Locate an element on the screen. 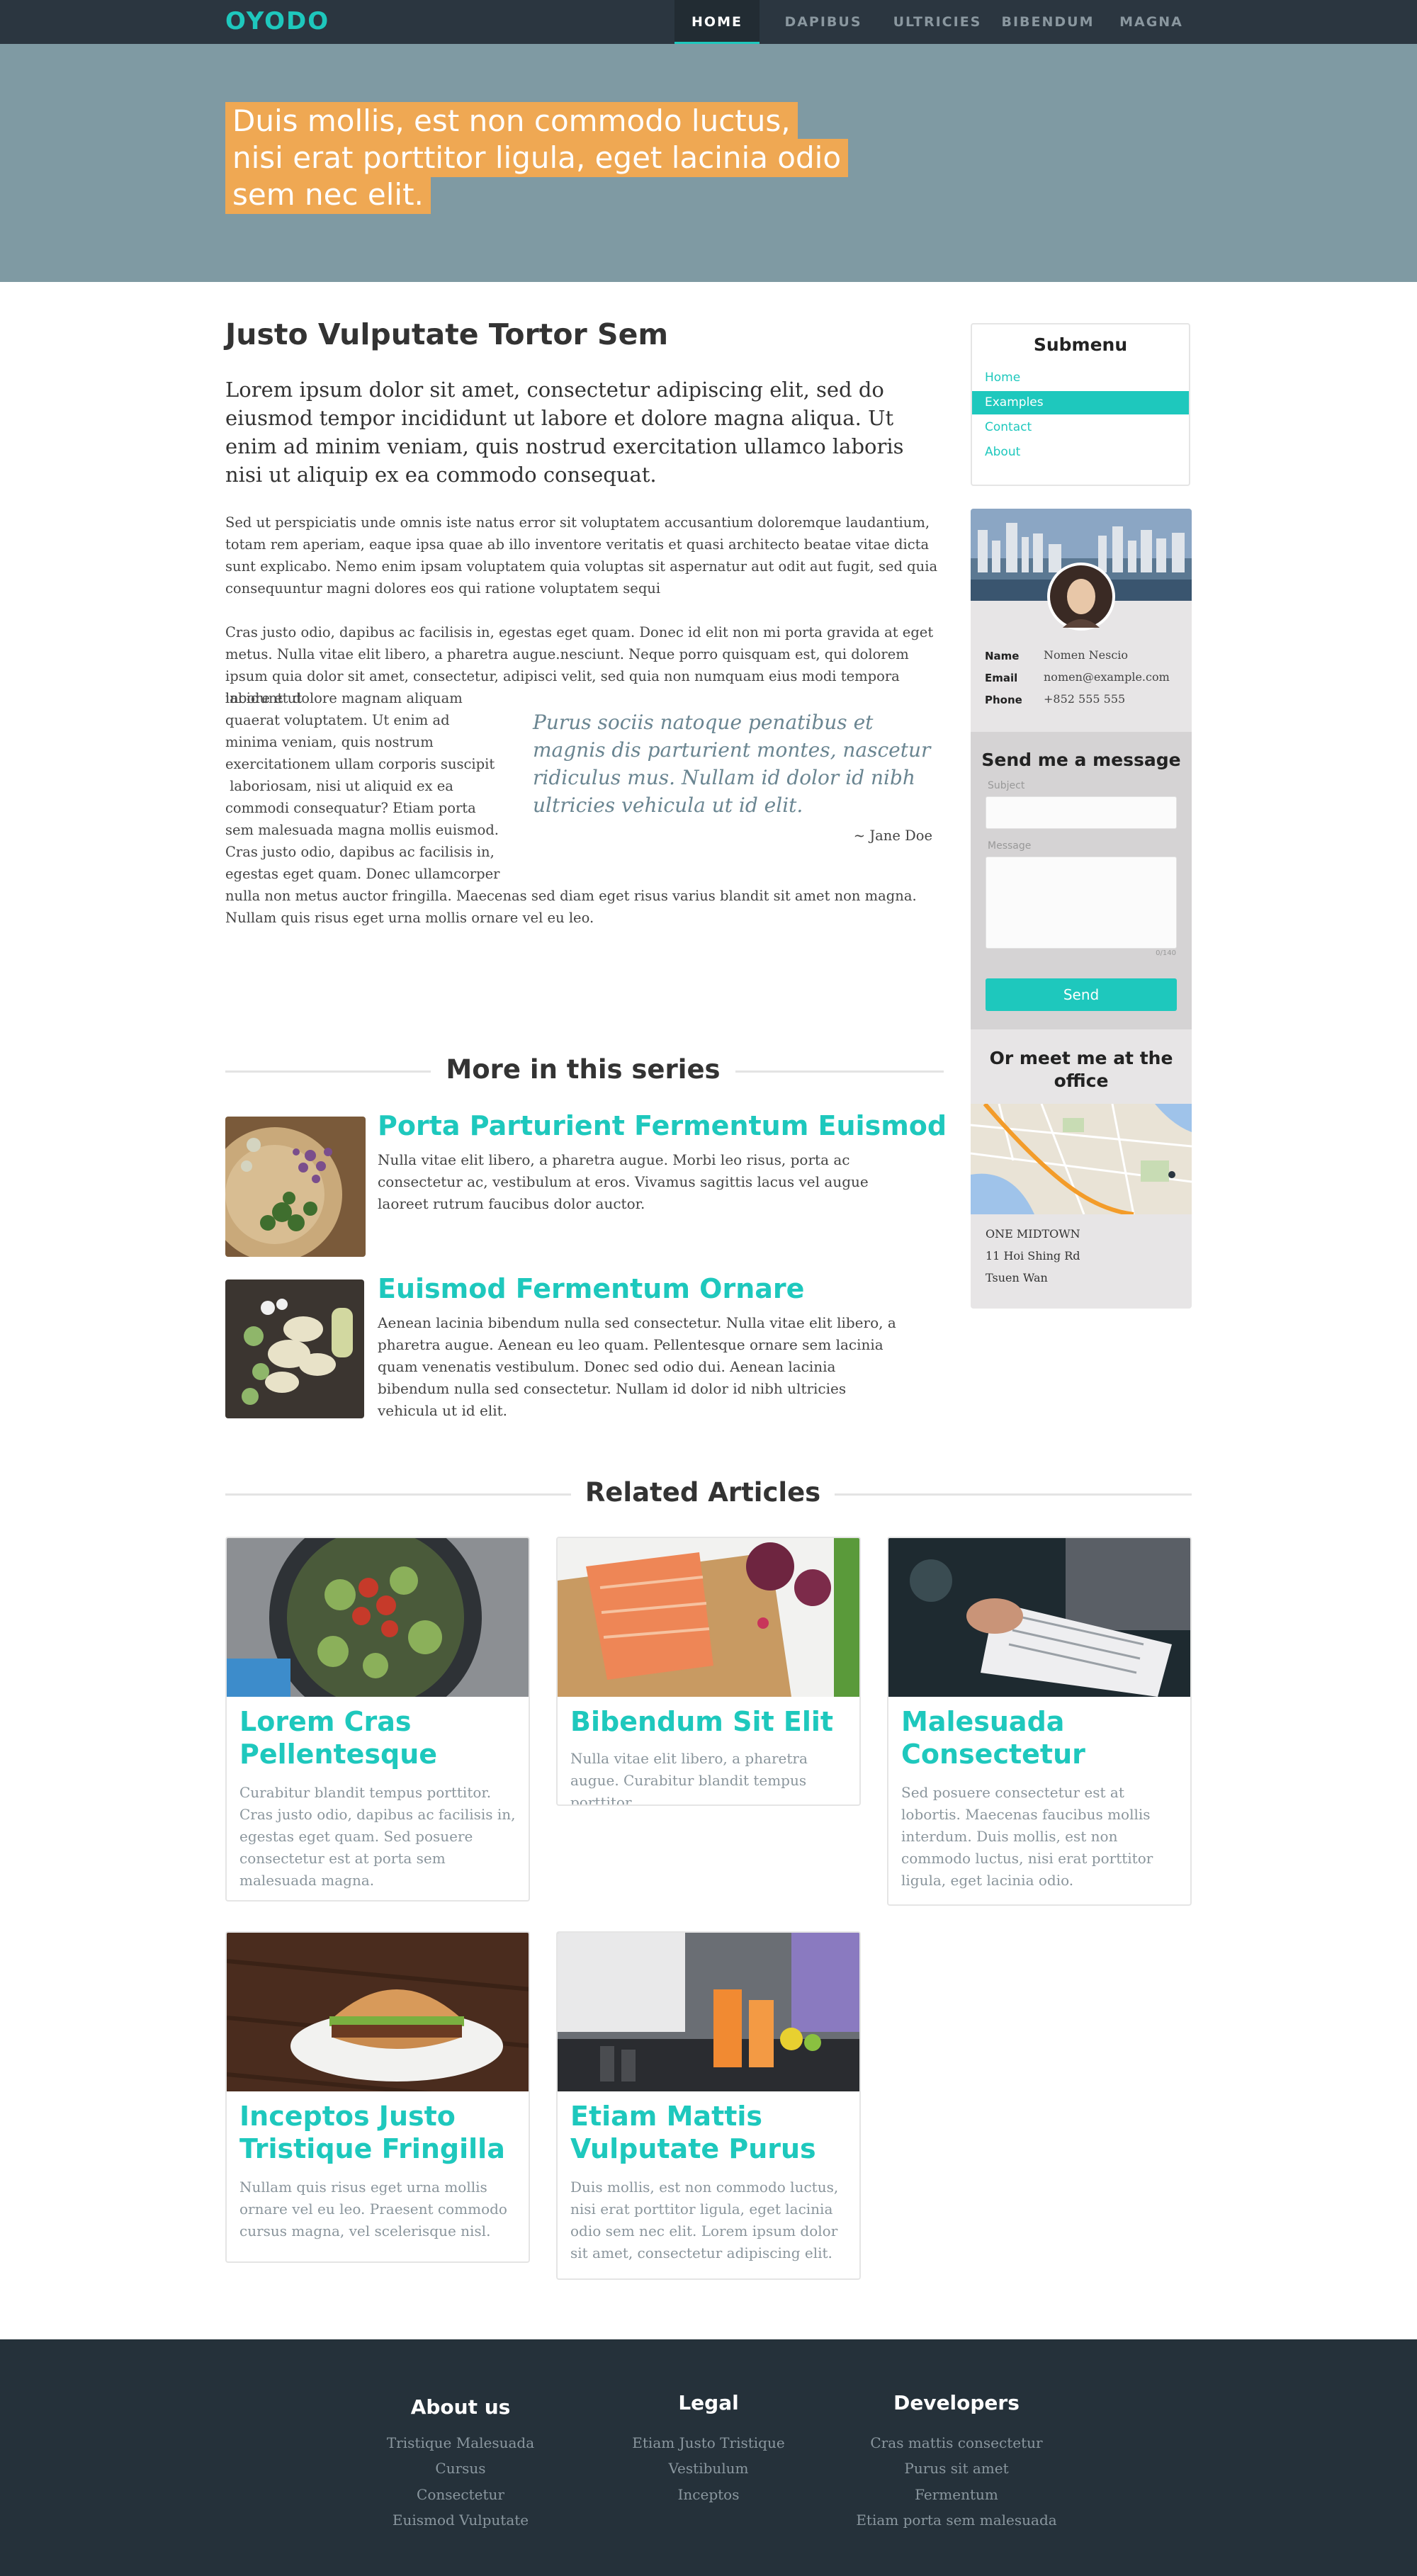  card-title: Malesuada Consectetur is located at coordinates (1043, 1737).